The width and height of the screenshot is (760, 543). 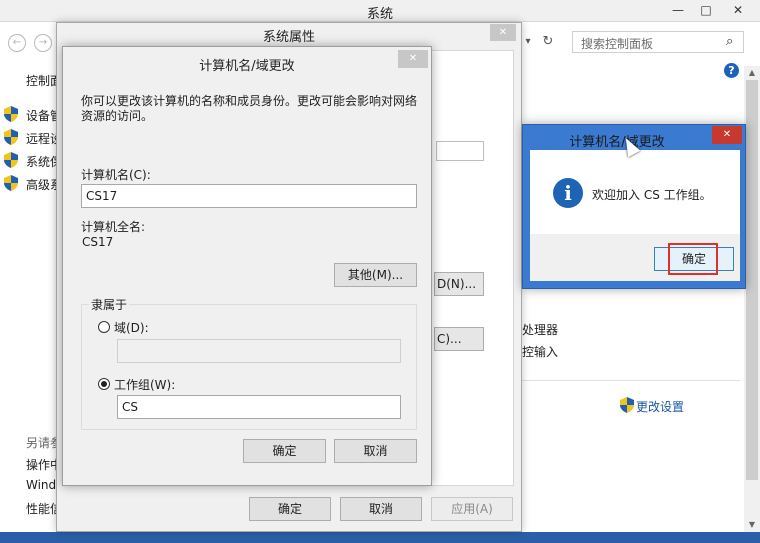 I want to click on divider, so click(x=631, y=380).